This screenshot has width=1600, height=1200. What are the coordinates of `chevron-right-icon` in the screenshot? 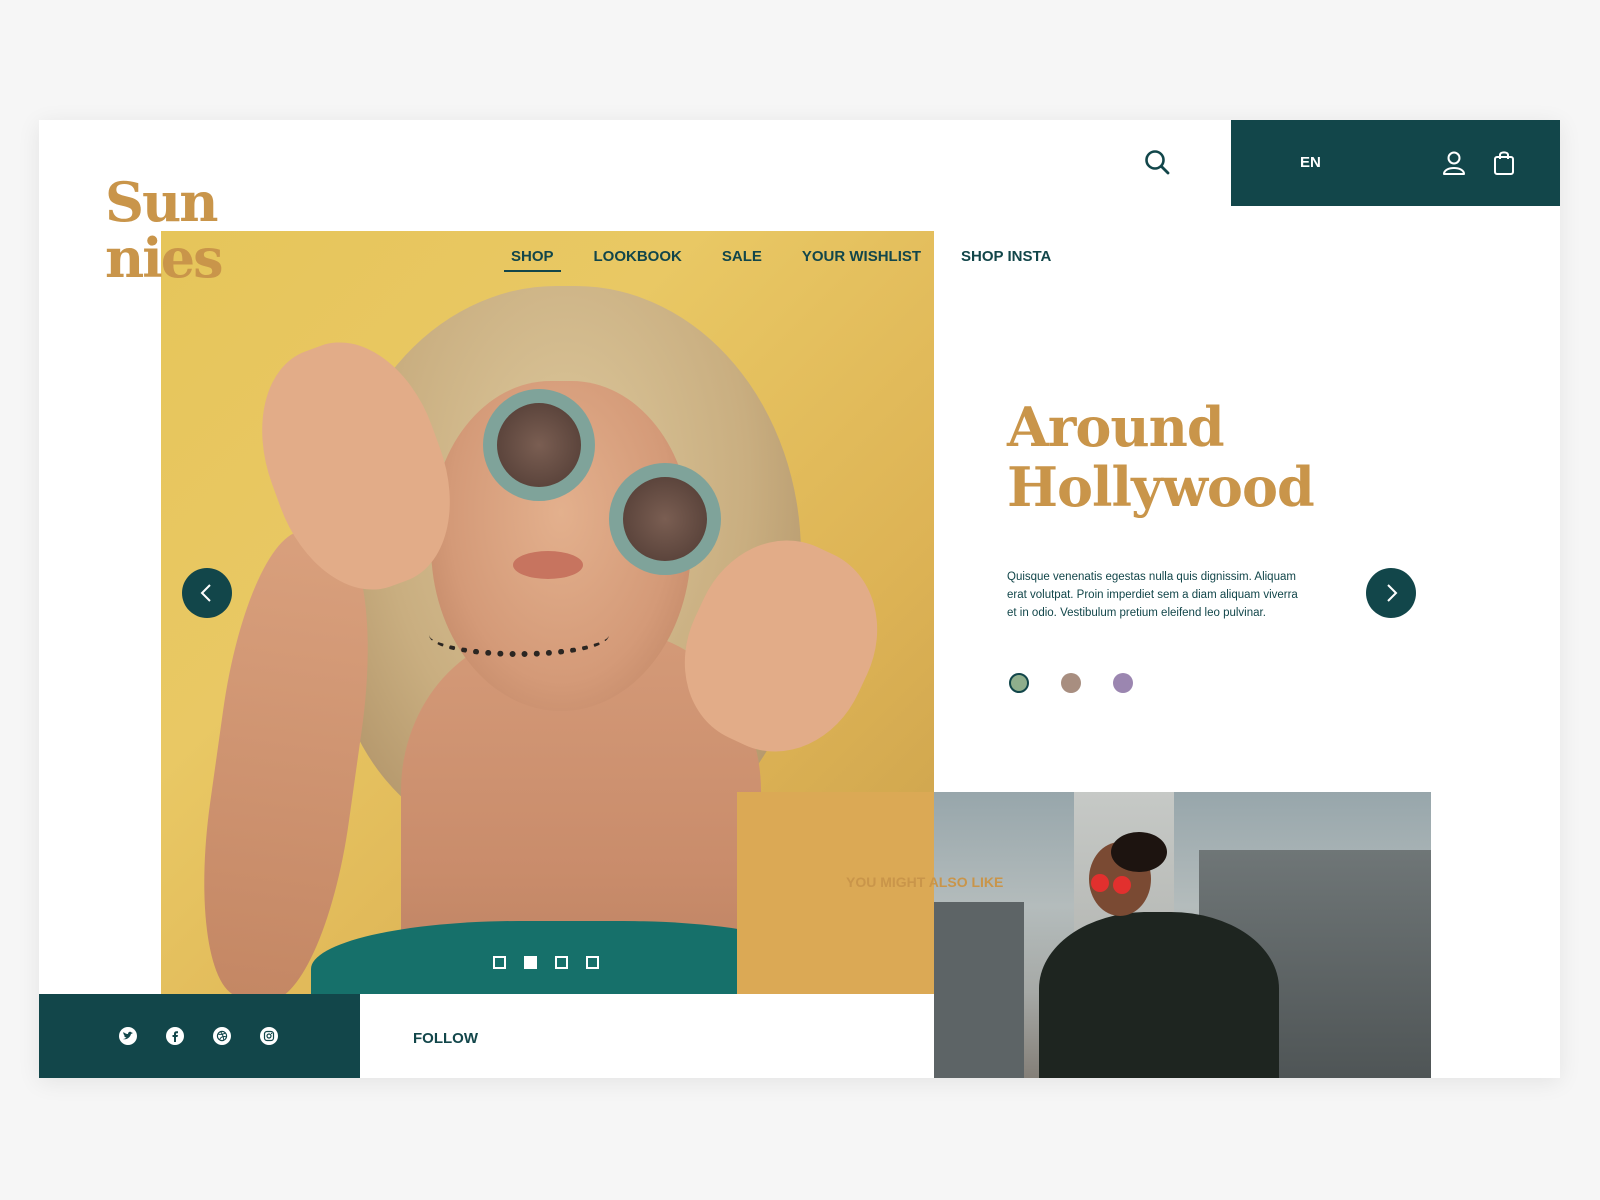 It's located at (1392, 593).